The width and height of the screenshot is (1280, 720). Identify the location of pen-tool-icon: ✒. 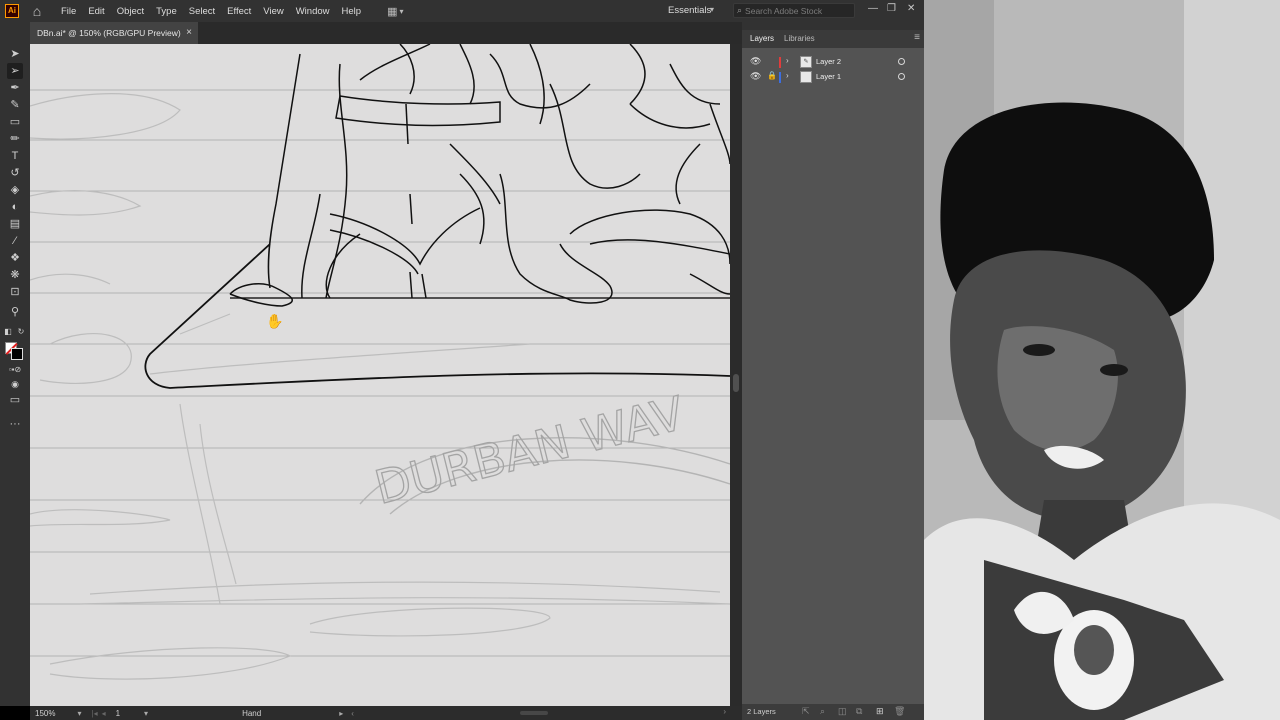
(15, 88).